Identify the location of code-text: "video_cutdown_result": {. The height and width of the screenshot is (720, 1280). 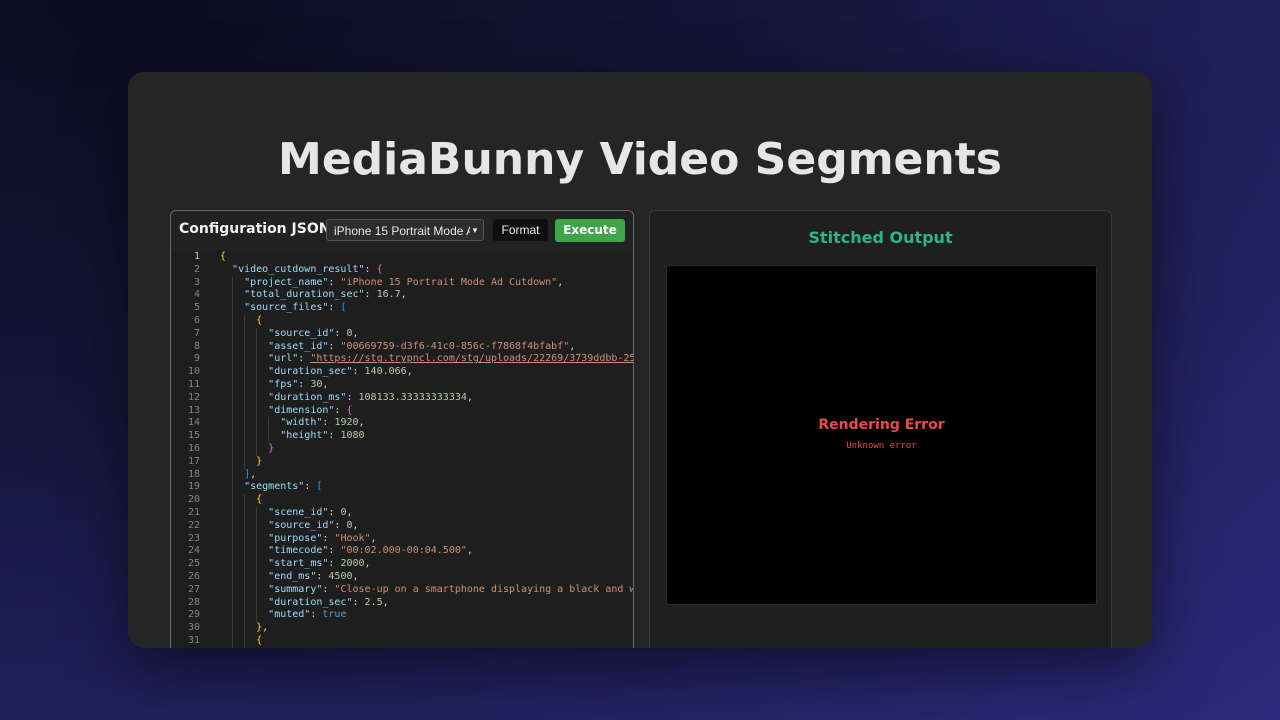
(307, 269).